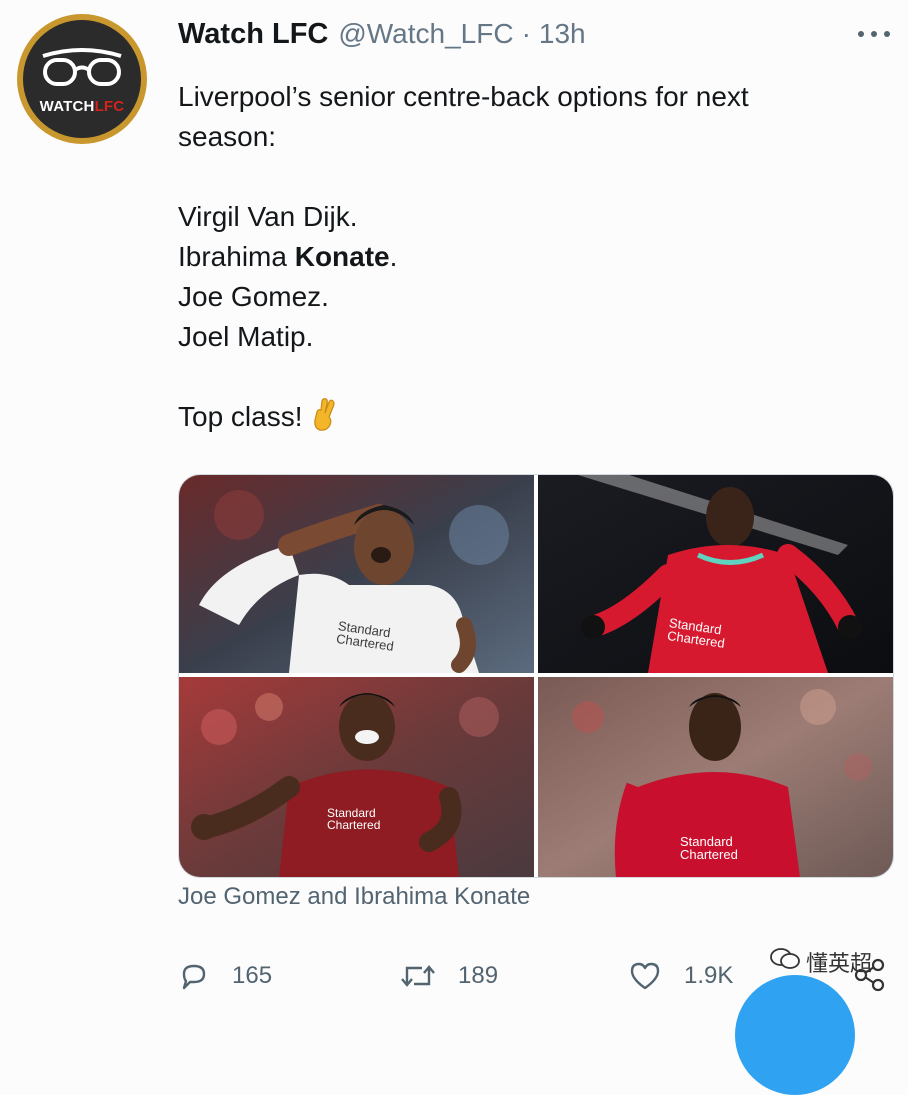 The width and height of the screenshot is (908, 1095). What do you see at coordinates (715, 574) in the screenshot?
I see `konate-photo: Standard Chartered` at bounding box center [715, 574].